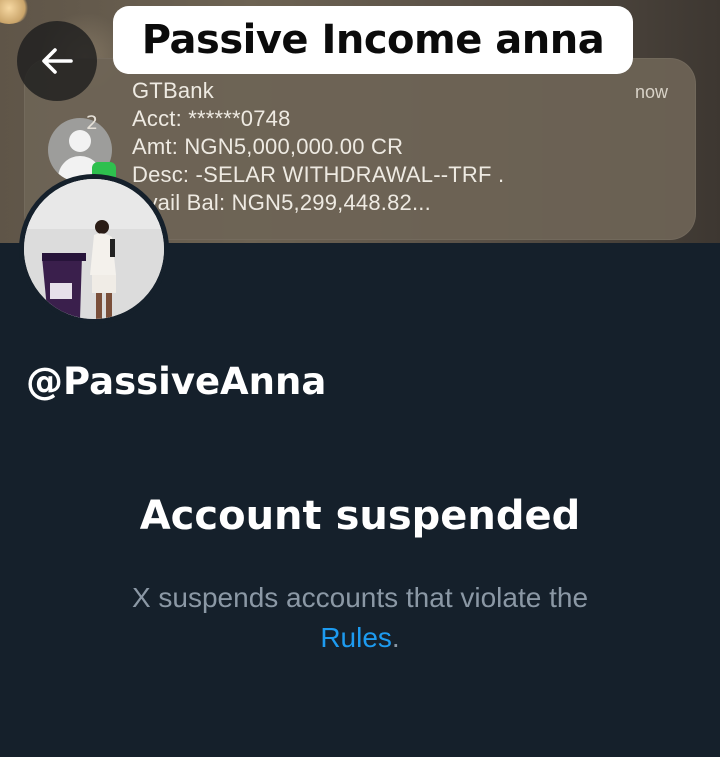 The height and width of the screenshot is (757, 720). I want to click on notification-count: 2, so click(92, 123).